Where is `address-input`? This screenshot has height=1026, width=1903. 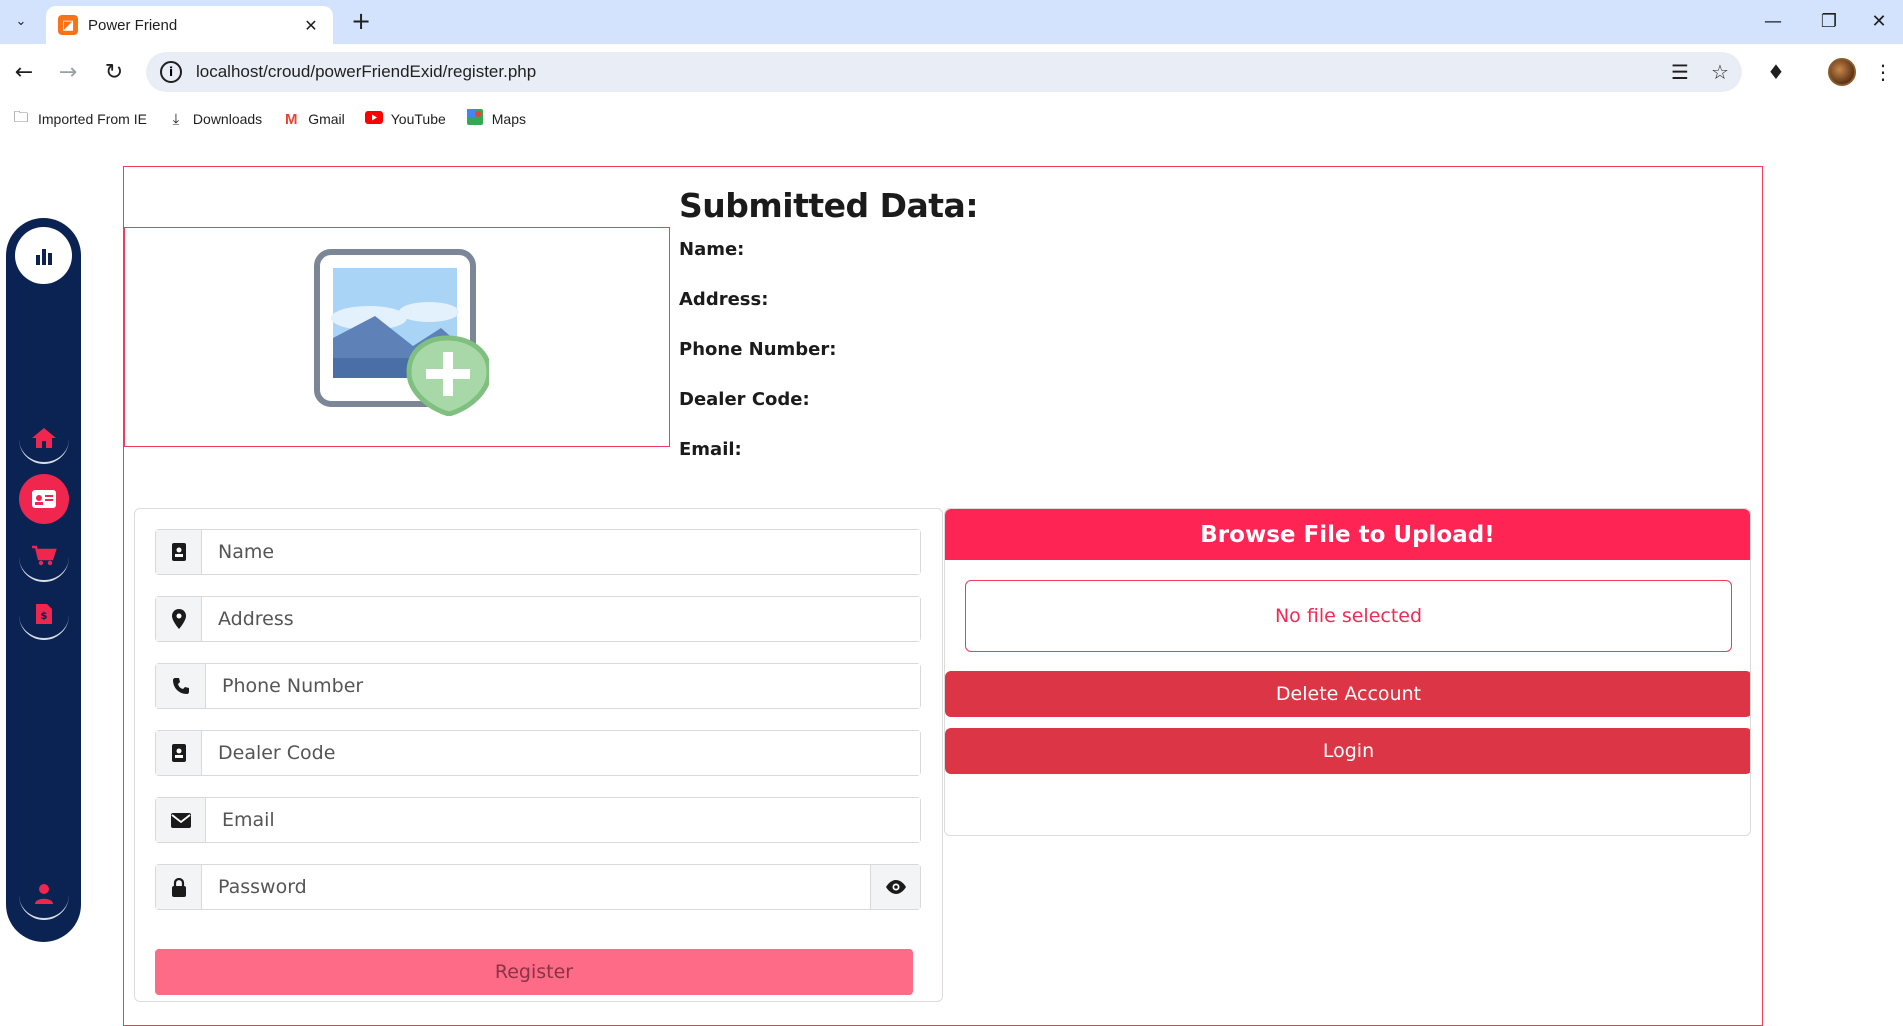
address-input is located at coordinates (561, 619).